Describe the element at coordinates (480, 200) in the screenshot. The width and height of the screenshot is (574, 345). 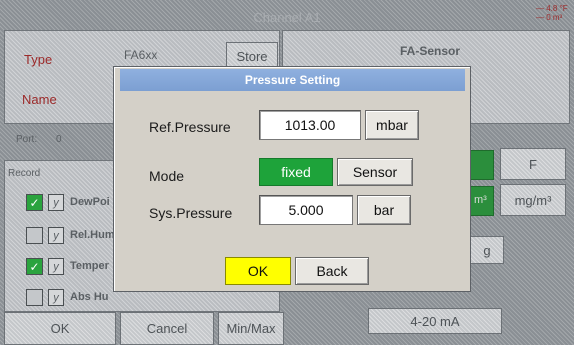
I see `unit-m3-label: m³` at that location.